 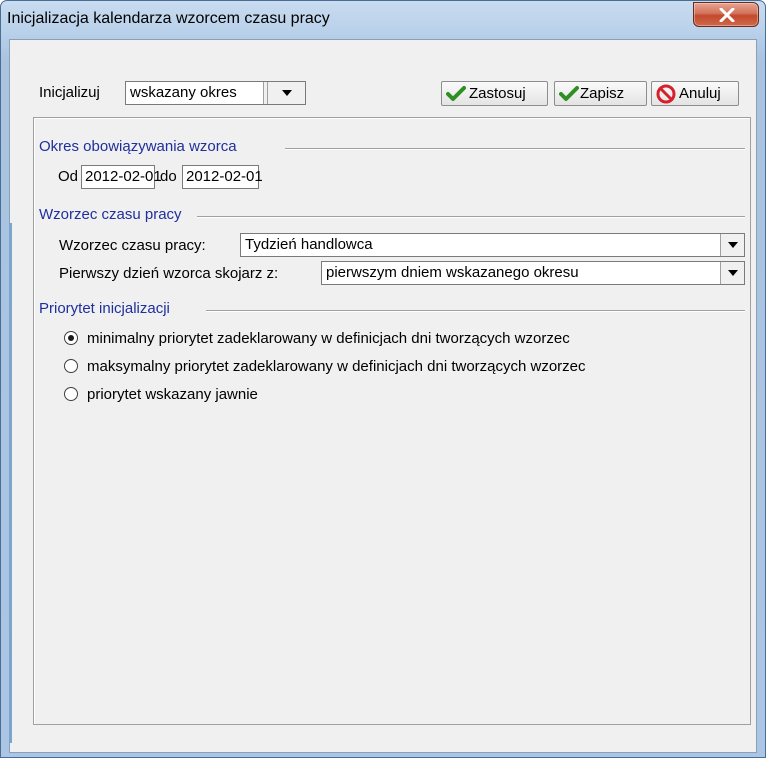 I want to click on save-button-label: Zapisz, so click(x=602, y=93).